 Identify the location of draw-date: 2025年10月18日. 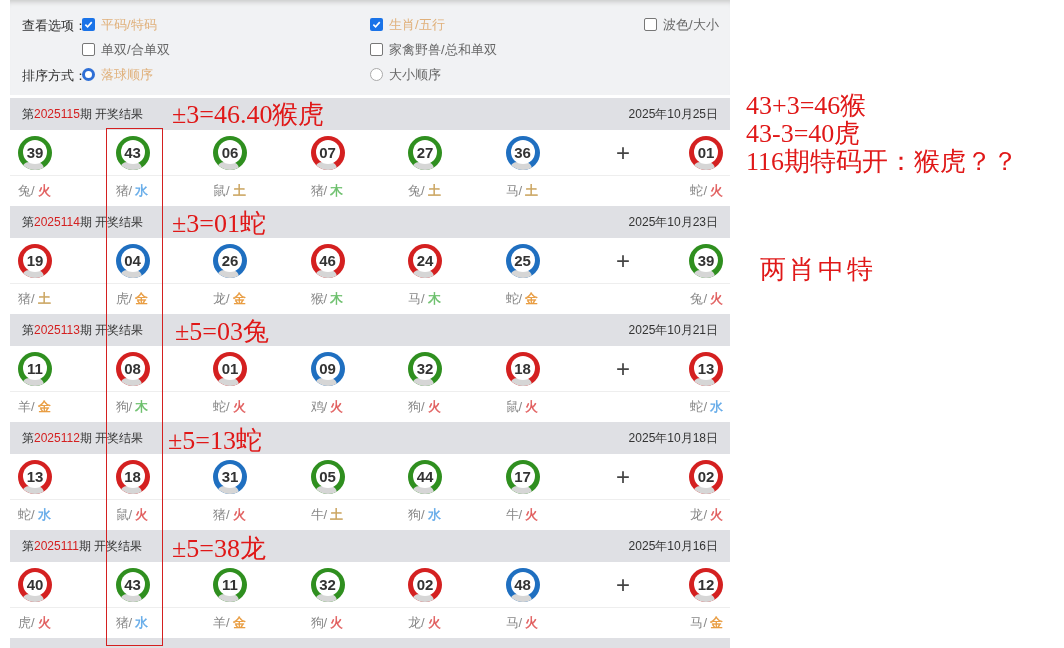
(673, 438).